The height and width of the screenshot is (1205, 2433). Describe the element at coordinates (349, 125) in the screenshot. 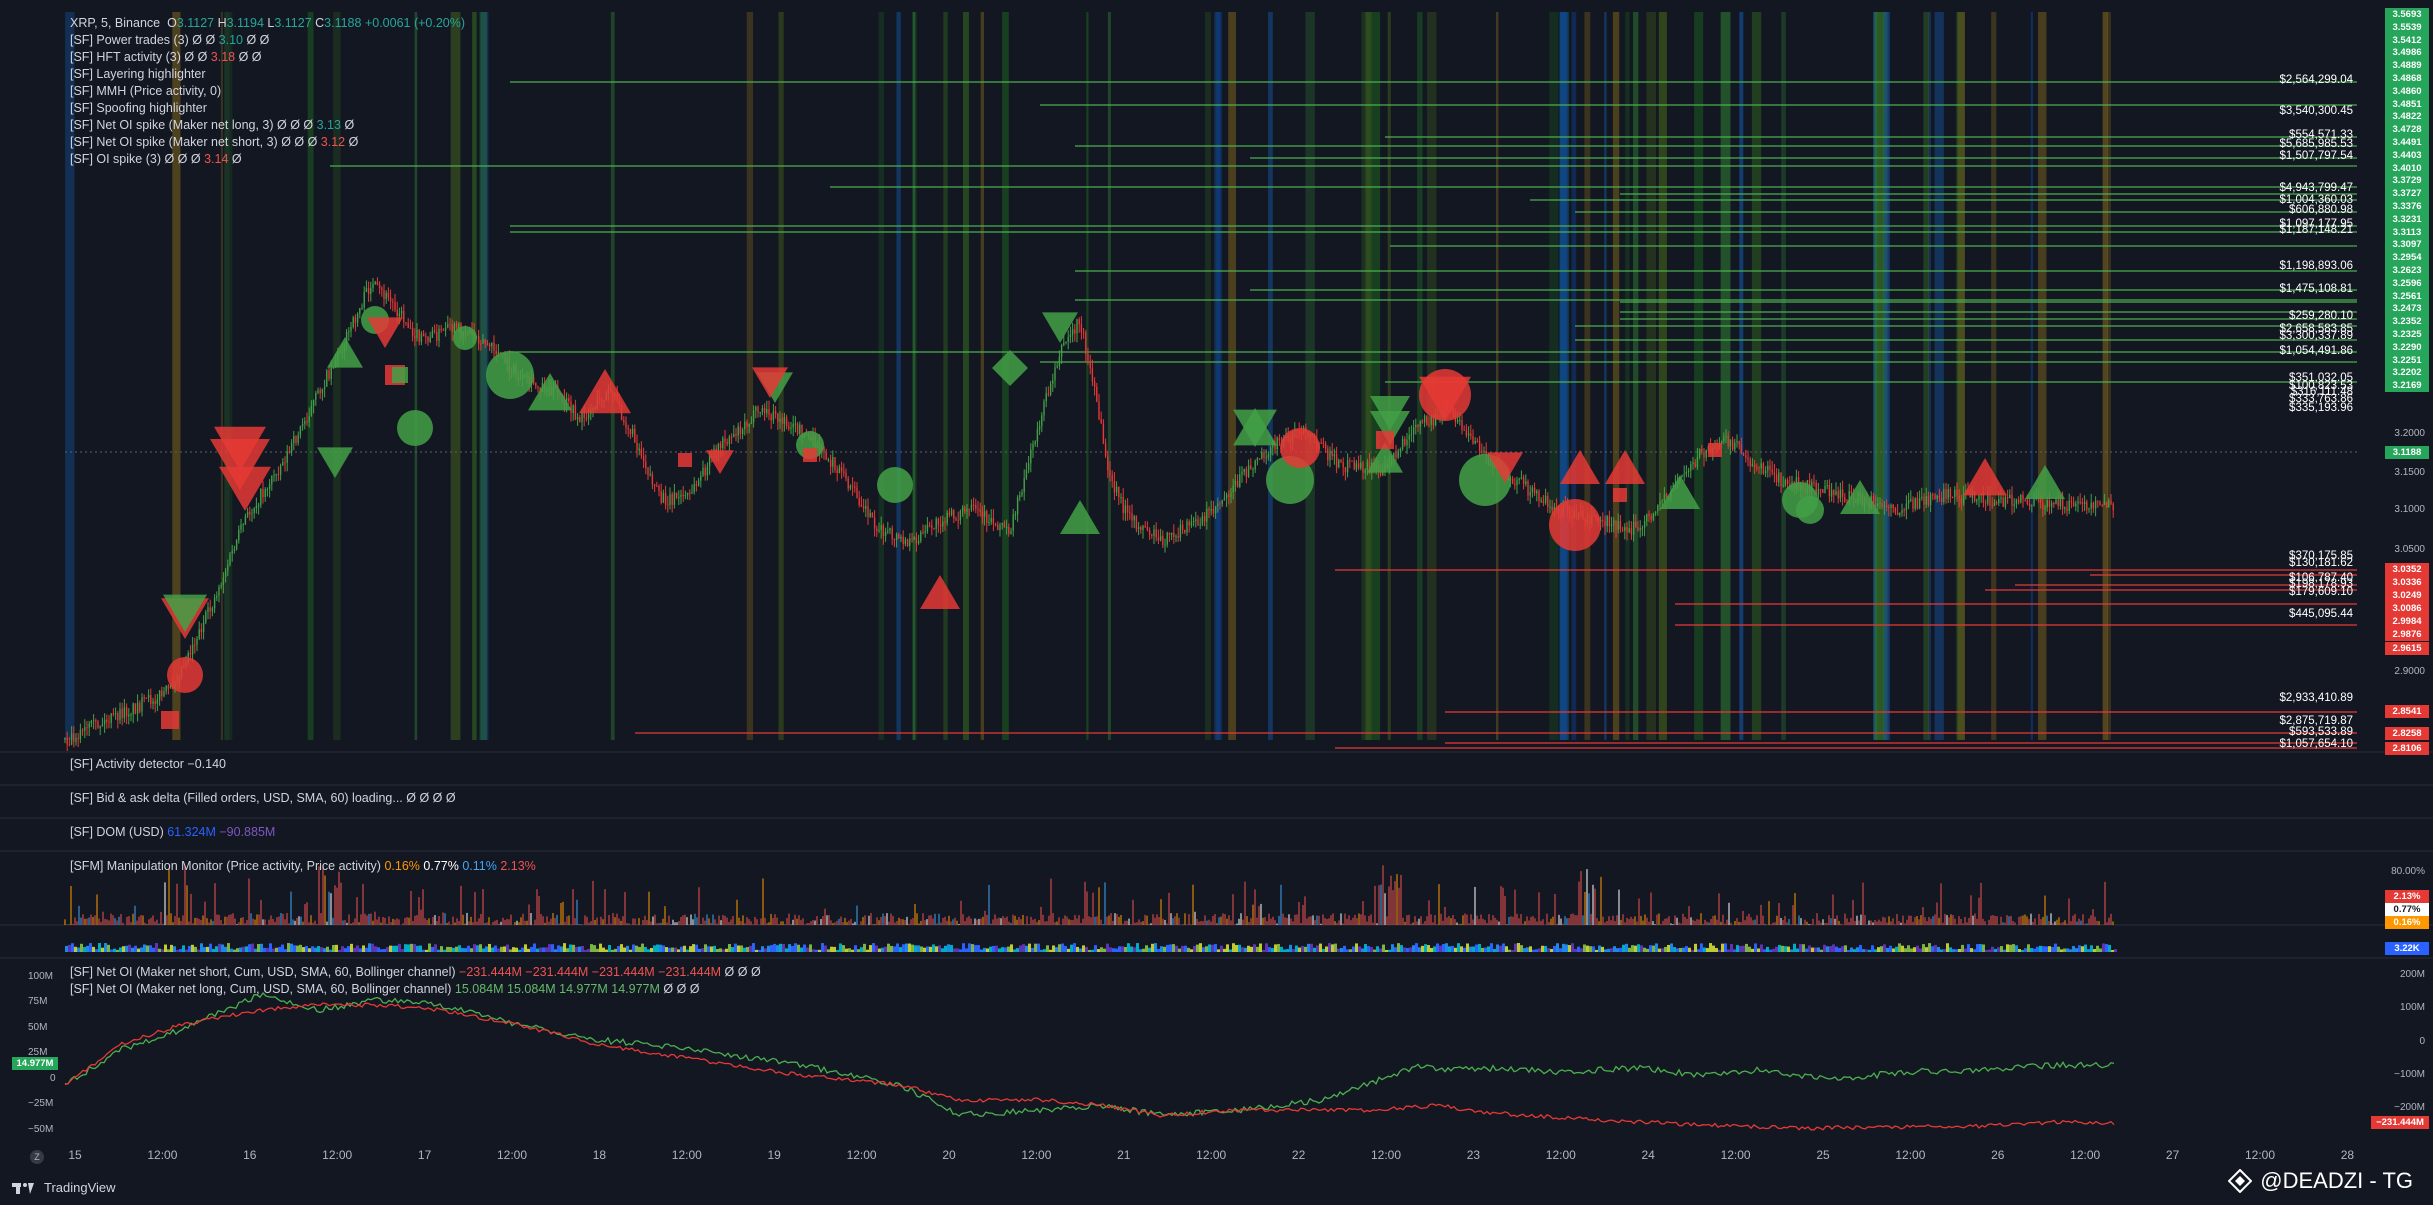

I see `indicator-value: Ø` at that location.